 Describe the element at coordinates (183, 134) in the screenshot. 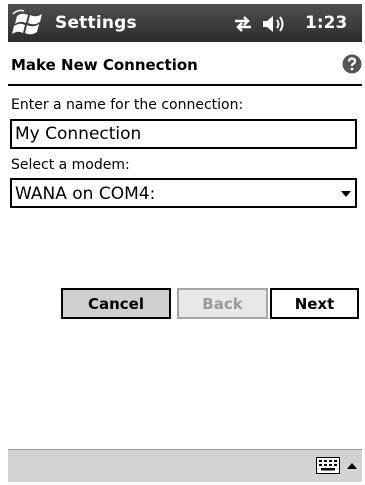

I see `connection-name-input: My Connection` at that location.